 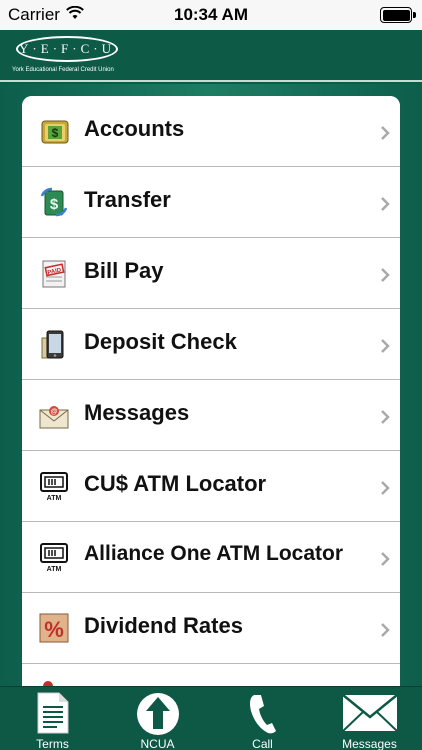 I want to click on tab-bar: Terms NCUA Call Messages, so click(x=211, y=718).